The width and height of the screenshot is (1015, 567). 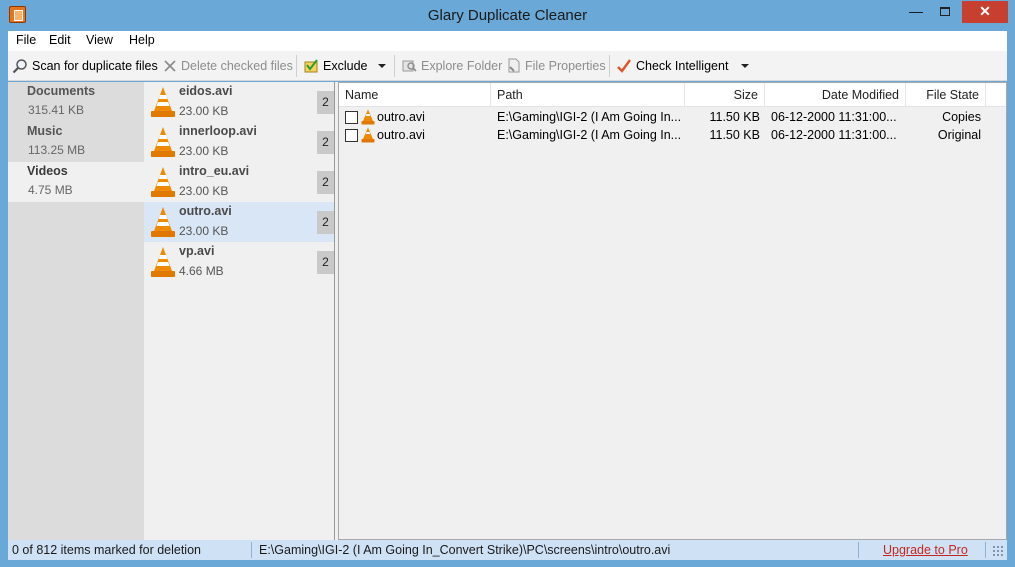 What do you see at coordinates (239, 182) in the screenshot?
I see `group-item: intro_eu.avi 23.00 KB 2` at bounding box center [239, 182].